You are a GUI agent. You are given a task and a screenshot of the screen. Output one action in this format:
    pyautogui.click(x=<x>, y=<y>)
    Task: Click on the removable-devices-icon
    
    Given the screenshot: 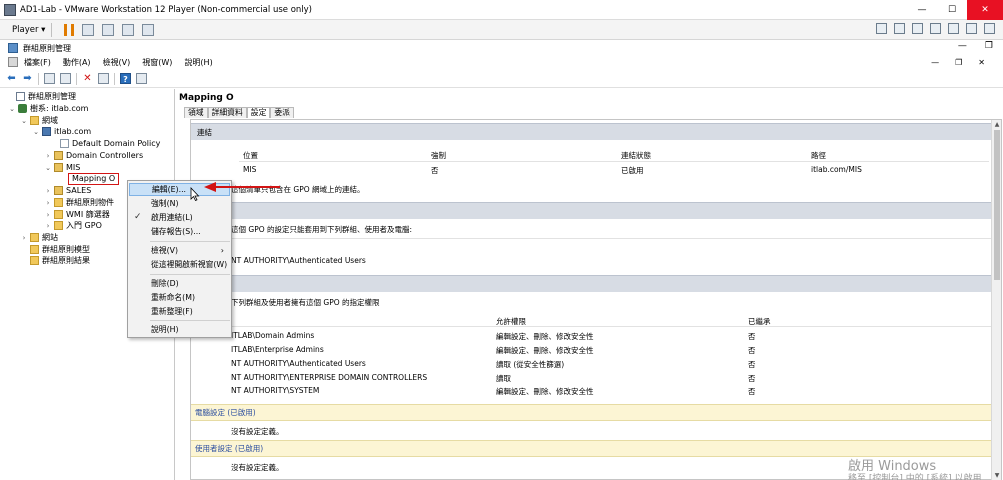 What is the action you would take?
    pyautogui.click(x=108, y=29)
    